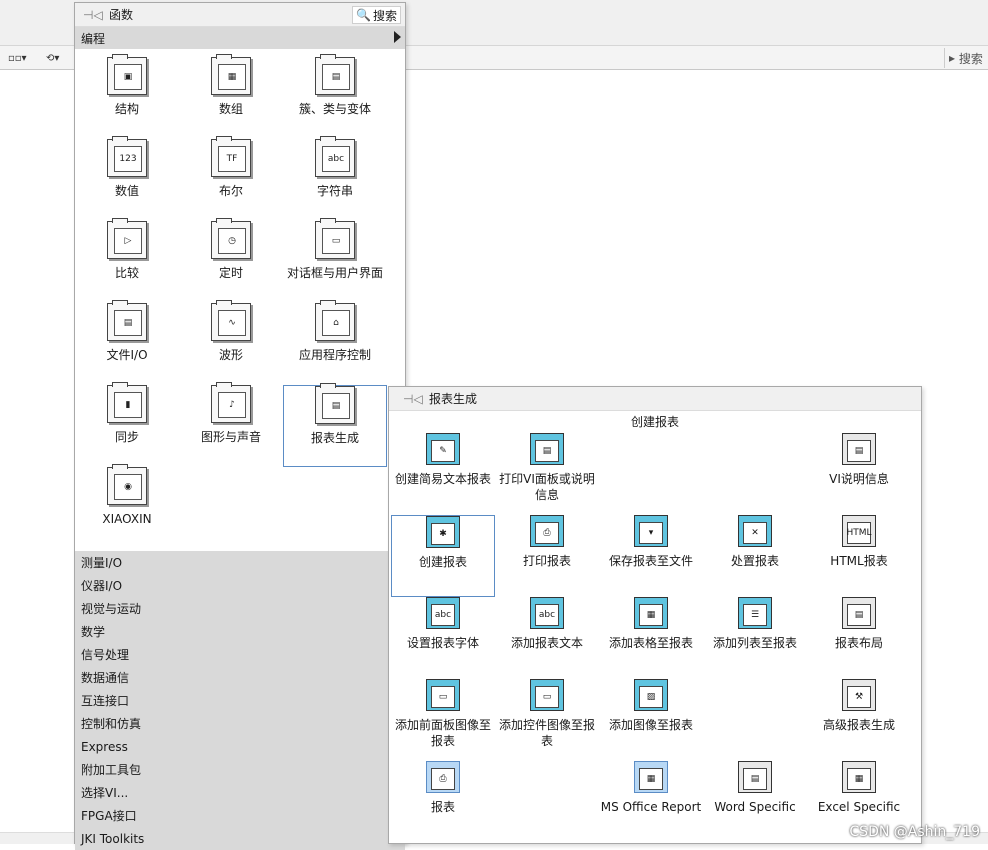 The width and height of the screenshot is (988, 850). What do you see at coordinates (240, 585) in the screenshot?
I see `category-item: 仪器I/O` at bounding box center [240, 585].